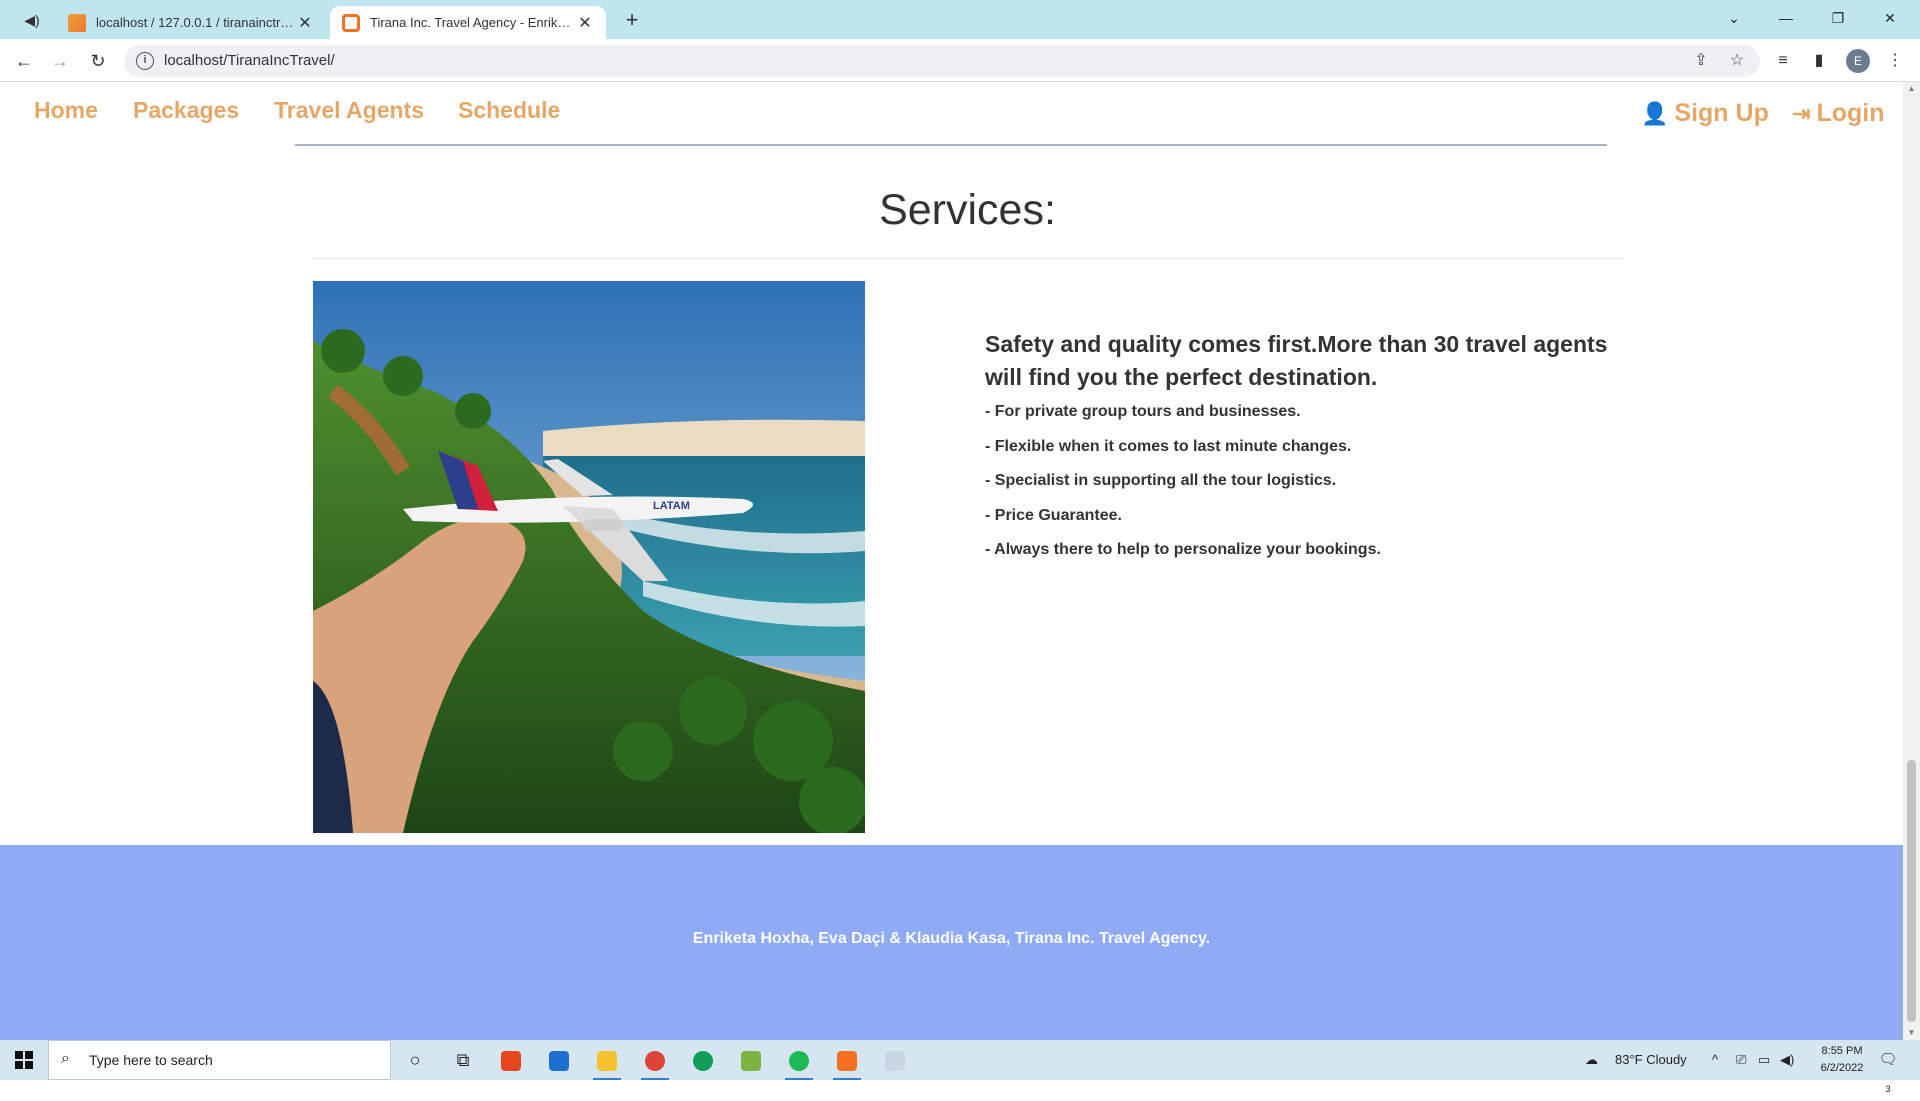  Describe the element at coordinates (1911, 561) in the screenshot. I see `page-scrollbar: ▲ ▼` at that location.